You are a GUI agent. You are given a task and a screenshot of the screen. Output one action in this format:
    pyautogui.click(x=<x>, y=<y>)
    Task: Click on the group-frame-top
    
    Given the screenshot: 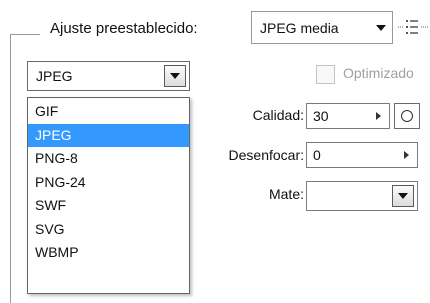 What is the action you would take?
    pyautogui.click(x=25, y=34)
    